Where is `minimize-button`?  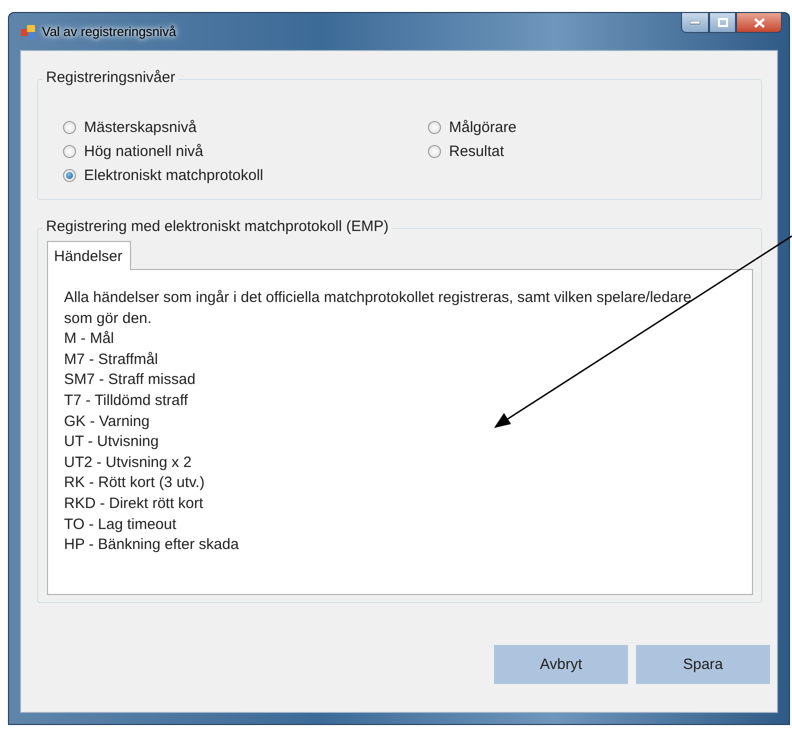
minimize-button is located at coordinates (695, 23).